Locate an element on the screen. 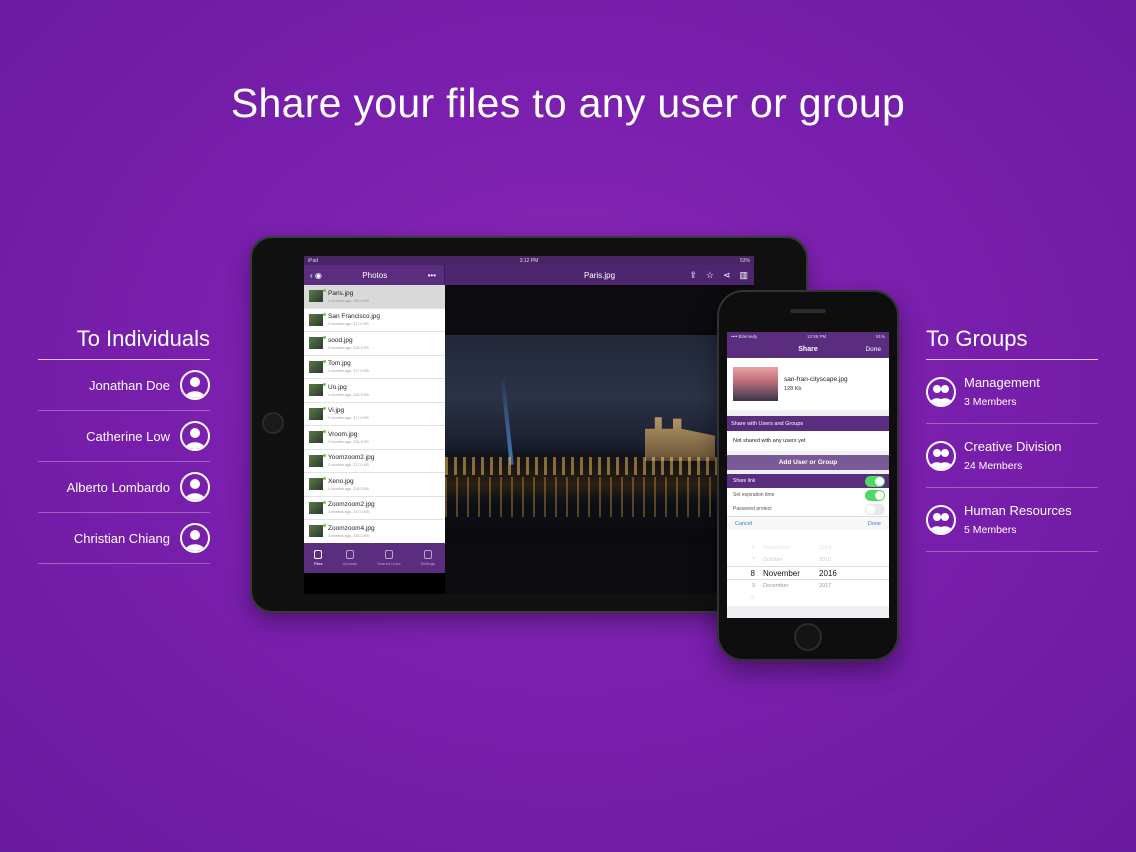 The image size is (1136, 852). person-row: Alberto Lombardo is located at coordinates (124, 487).